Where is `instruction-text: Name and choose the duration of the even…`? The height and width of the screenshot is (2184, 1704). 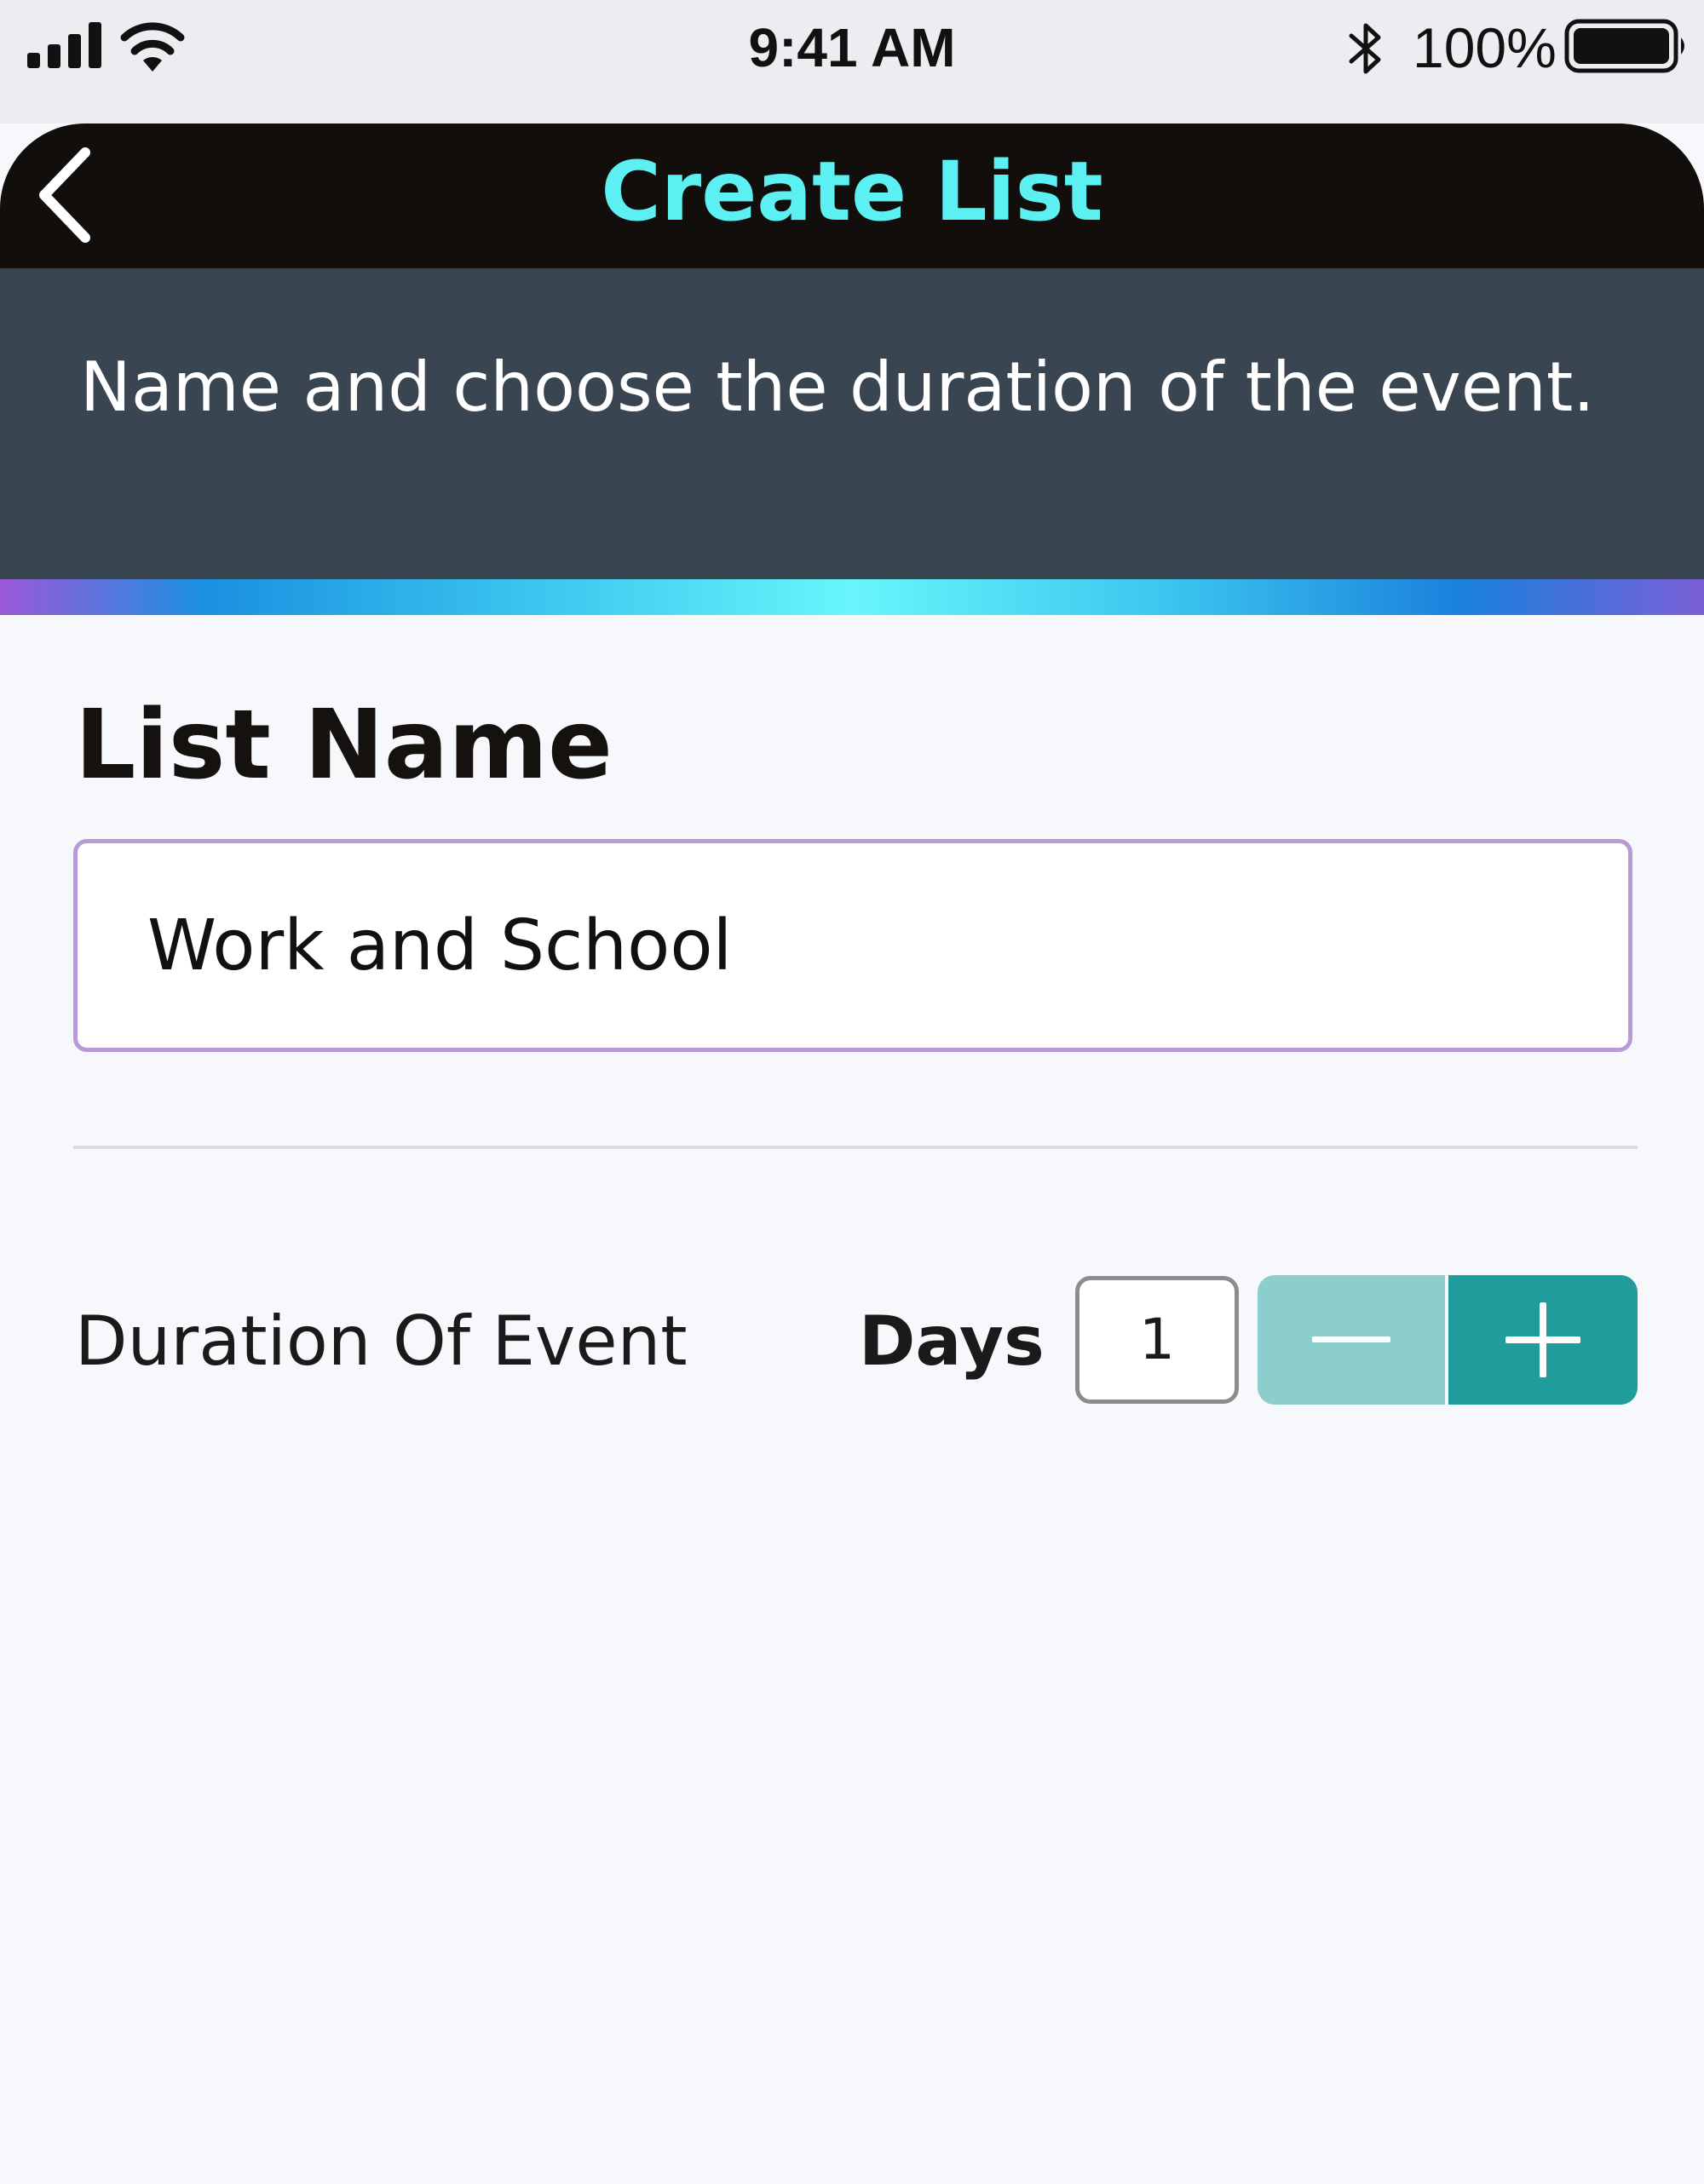 instruction-text: Name and choose the duration of the even… is located at coordinates (837, 387).